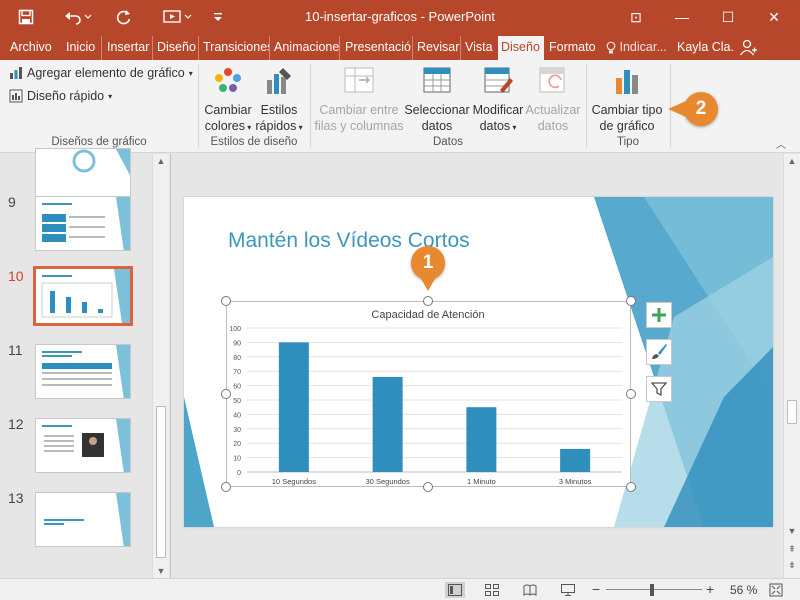  What do you see at coordinates (359, 80) in the screenshot?
I see `switch-row-column-icon` at bounding box center [359, 80].